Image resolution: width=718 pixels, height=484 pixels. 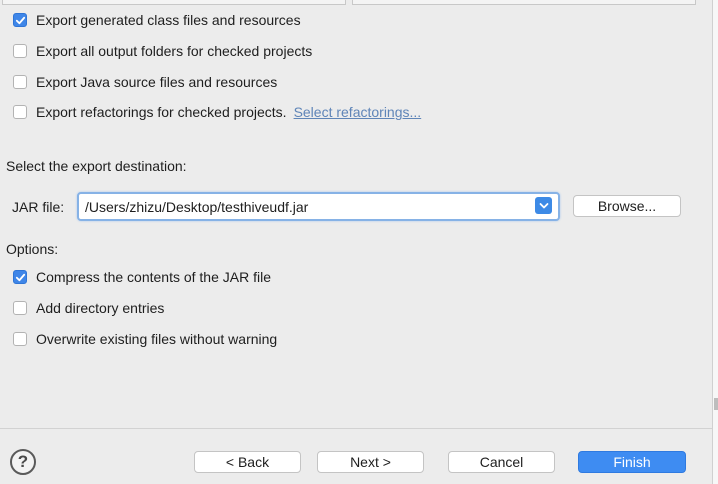 I want to click on directory-entries-checkbox, so click(x=20, y=308).